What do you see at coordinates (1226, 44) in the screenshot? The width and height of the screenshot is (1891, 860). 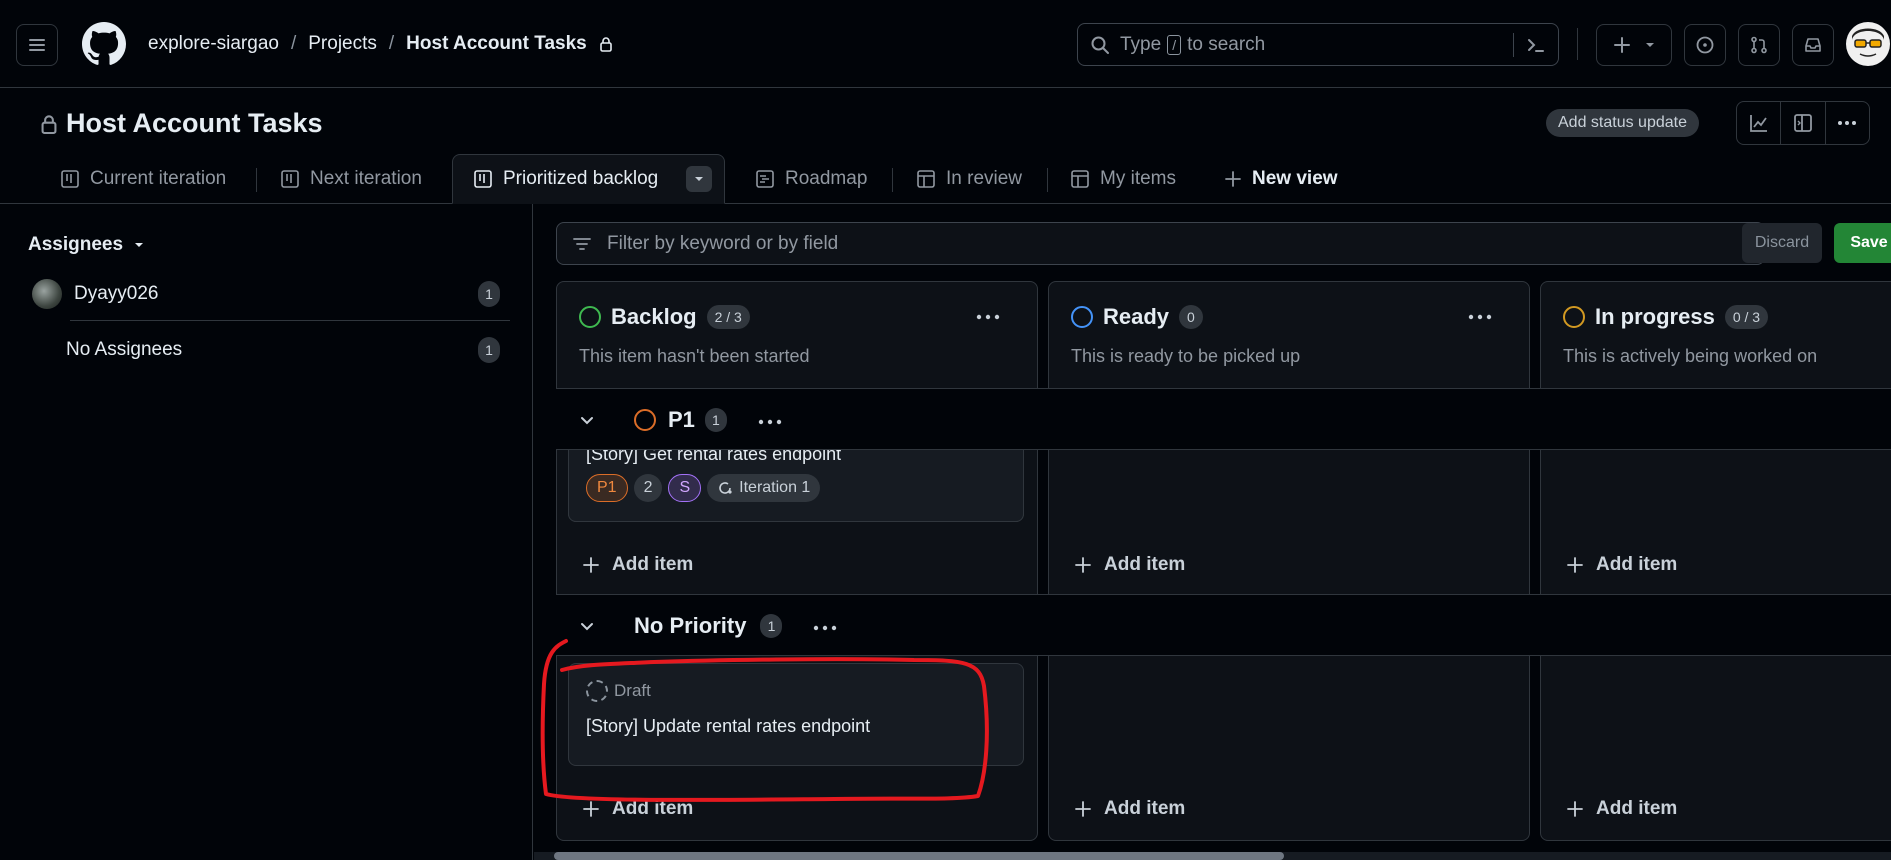 I see `search-placeholder-suffix: to search` at bounding box center [1226, 44].